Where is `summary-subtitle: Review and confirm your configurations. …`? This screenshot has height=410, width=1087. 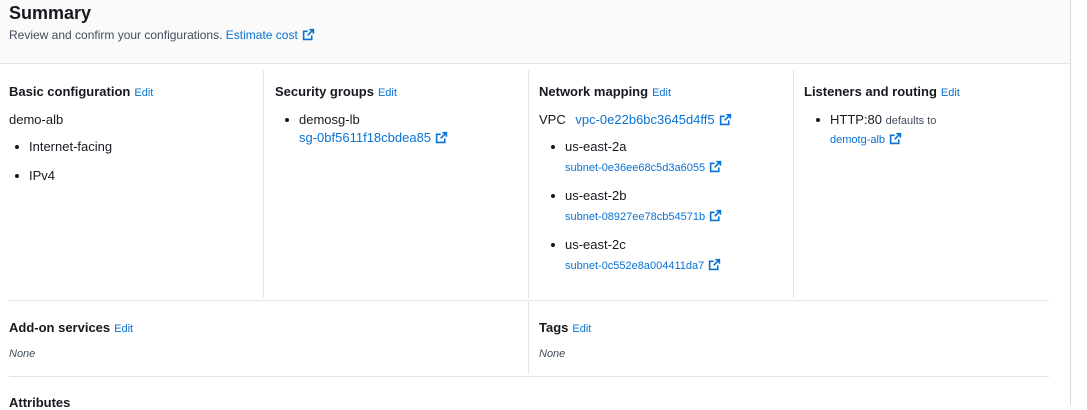
summary-subtitle: Review and confirm your configurations. … is located at coordinates (162, 35).